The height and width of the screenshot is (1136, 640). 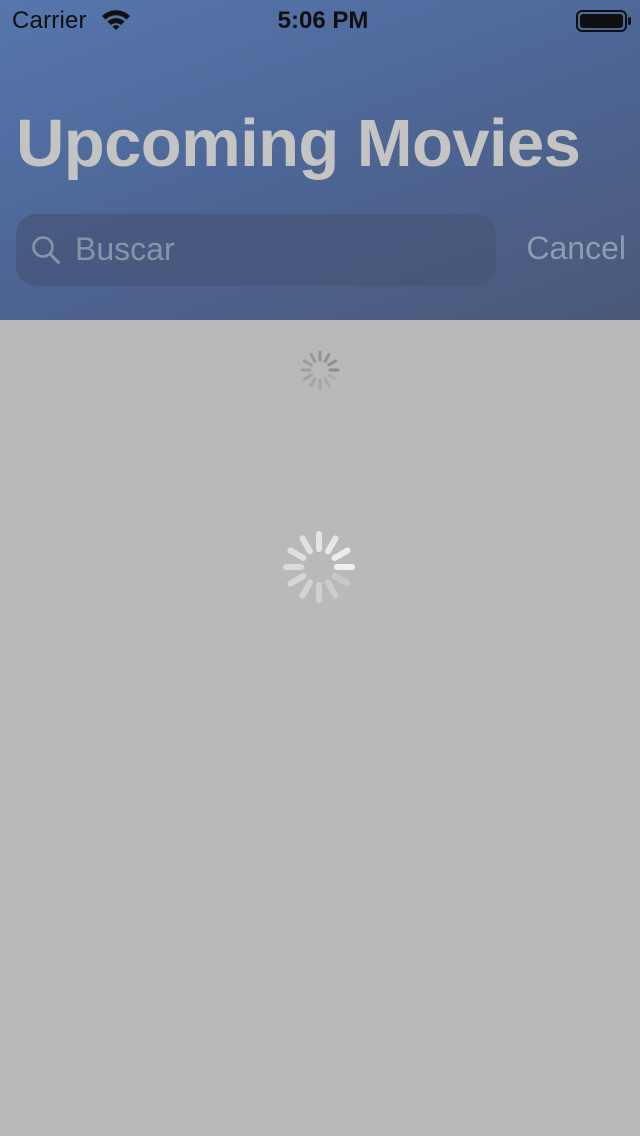 What do you see at coordinates (604, 21) in the screenshot?
I see `battery-icon` at bounding box center [604, 21].